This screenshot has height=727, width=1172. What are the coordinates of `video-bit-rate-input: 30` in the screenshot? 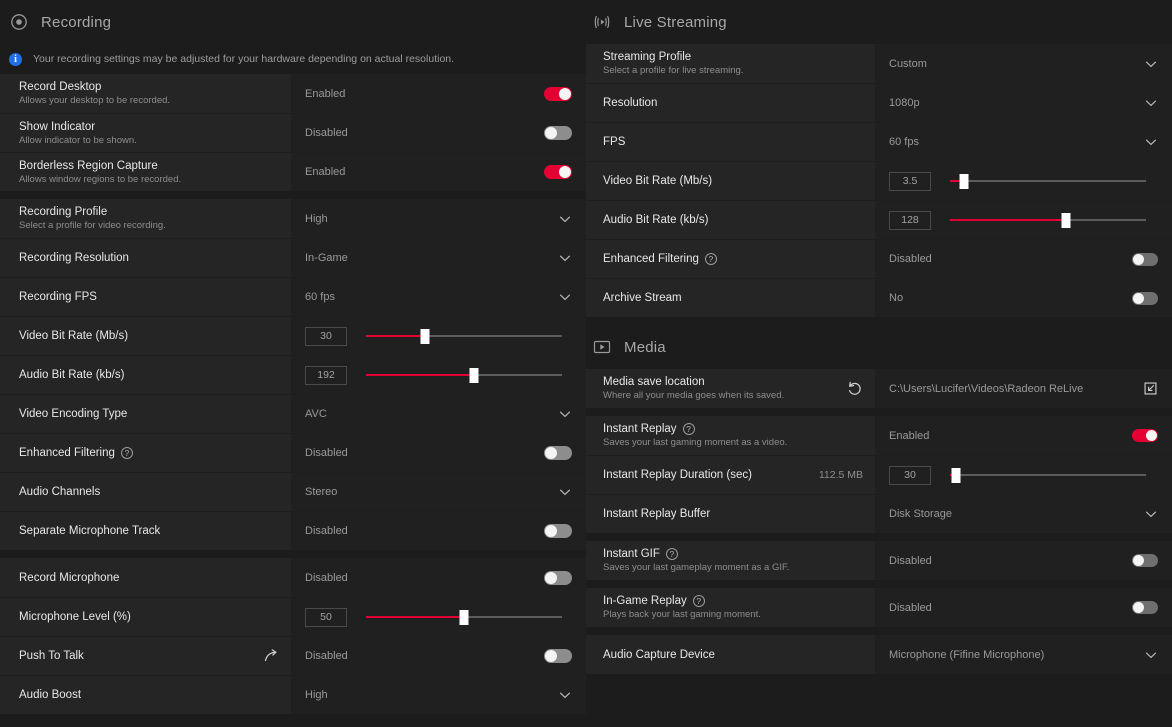 It's located at (326, 336).